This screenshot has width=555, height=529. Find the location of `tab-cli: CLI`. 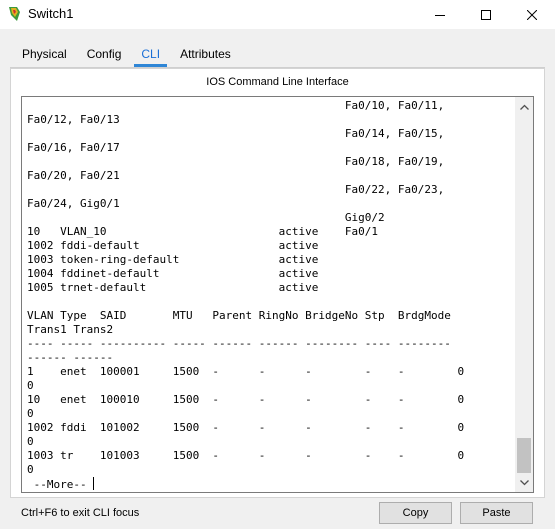

tab-cli: CLI is located at coordinates (150, 55).